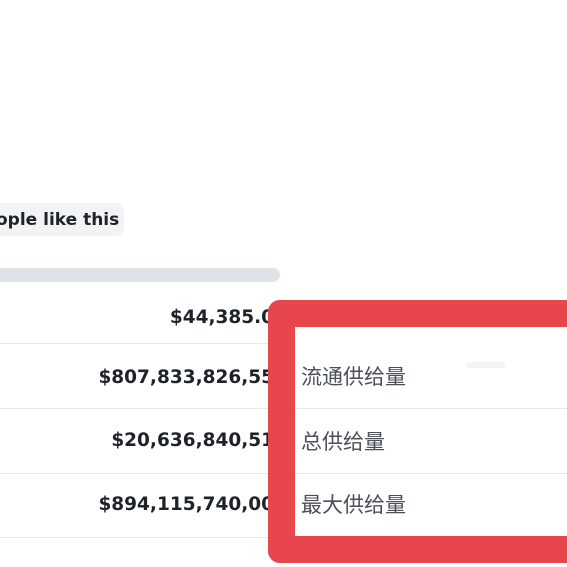  I want to click on max-supply-value: $894,115,740,00, so click(186, 504).